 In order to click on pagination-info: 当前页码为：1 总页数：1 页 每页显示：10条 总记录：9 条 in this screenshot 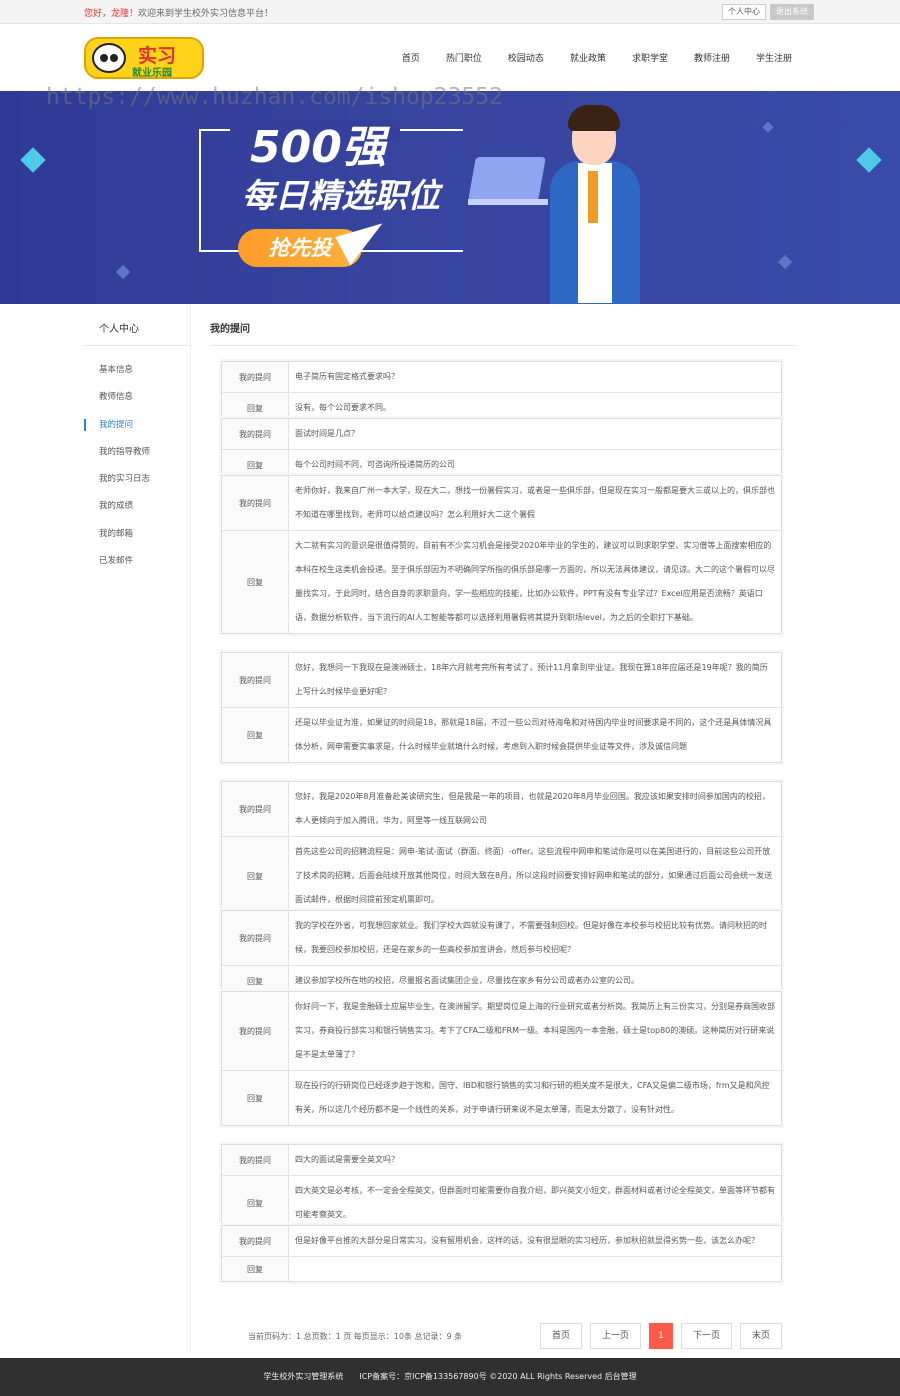, I will do `click(355, 1336)`.